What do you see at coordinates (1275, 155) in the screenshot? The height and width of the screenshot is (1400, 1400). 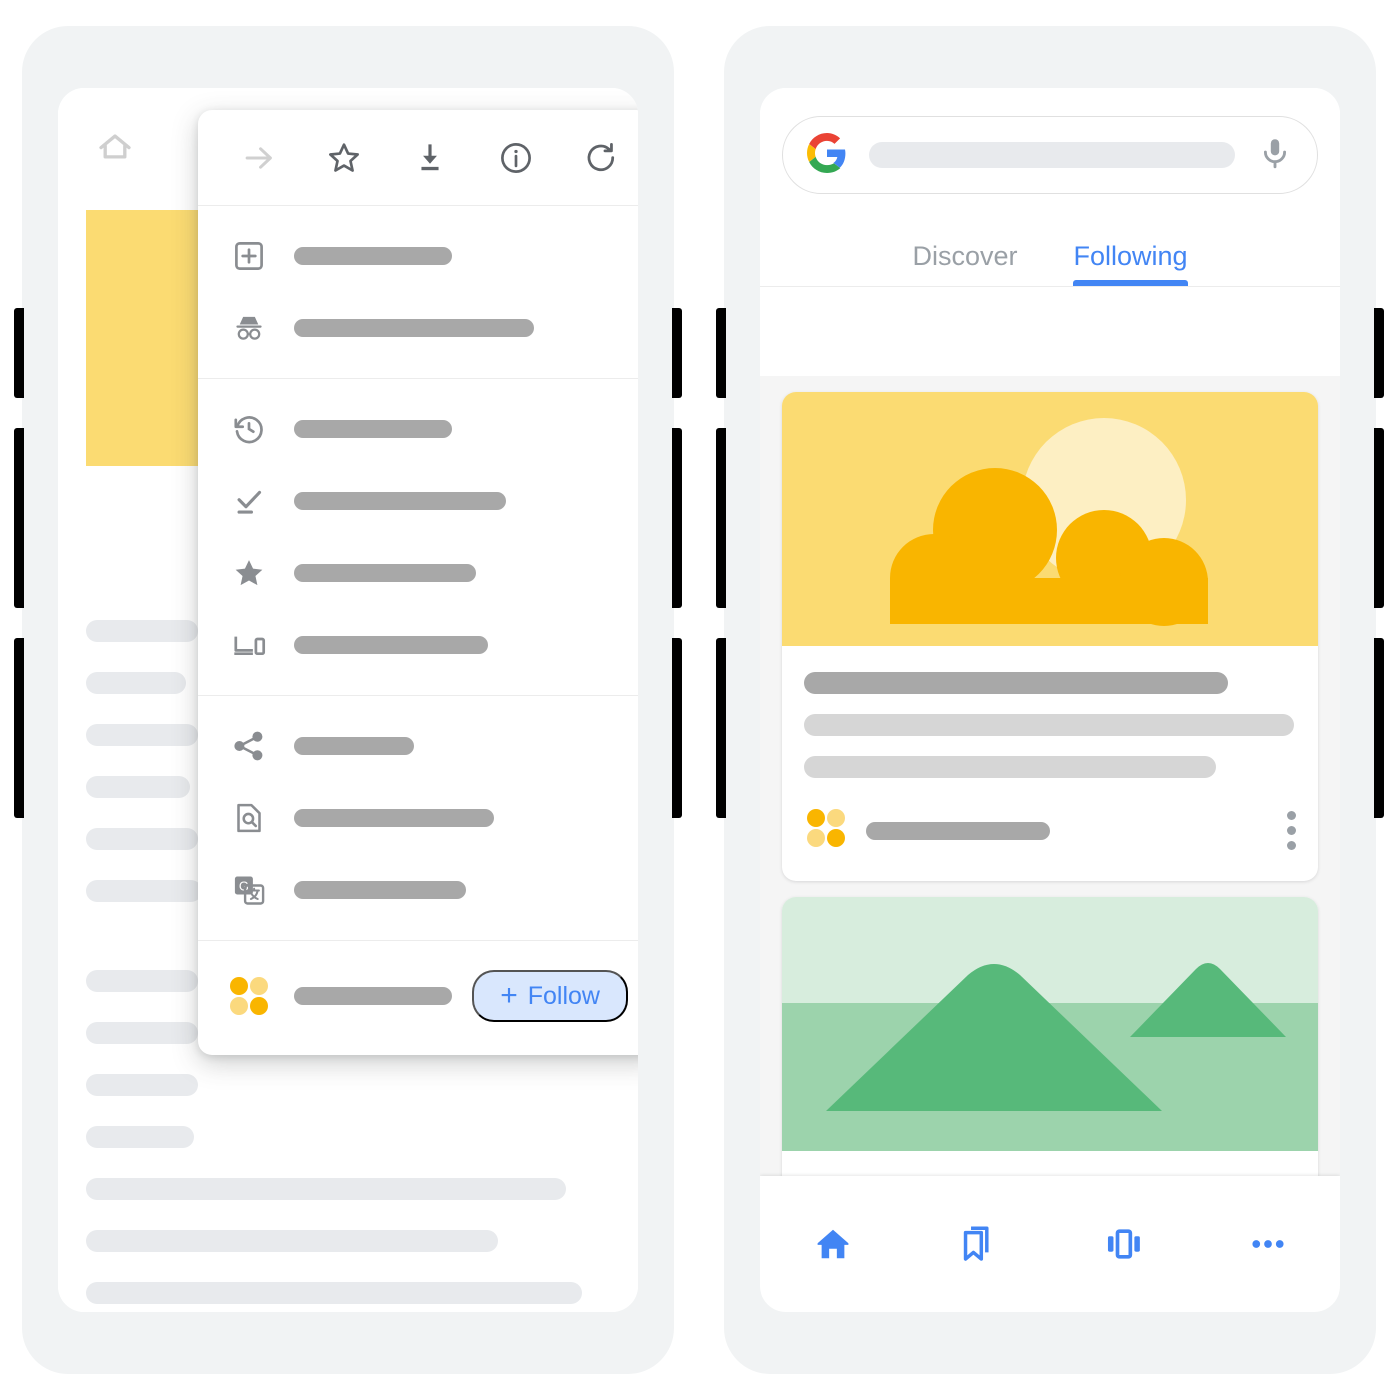 I see `microphone-icon` at bounding box center [1275, 155].